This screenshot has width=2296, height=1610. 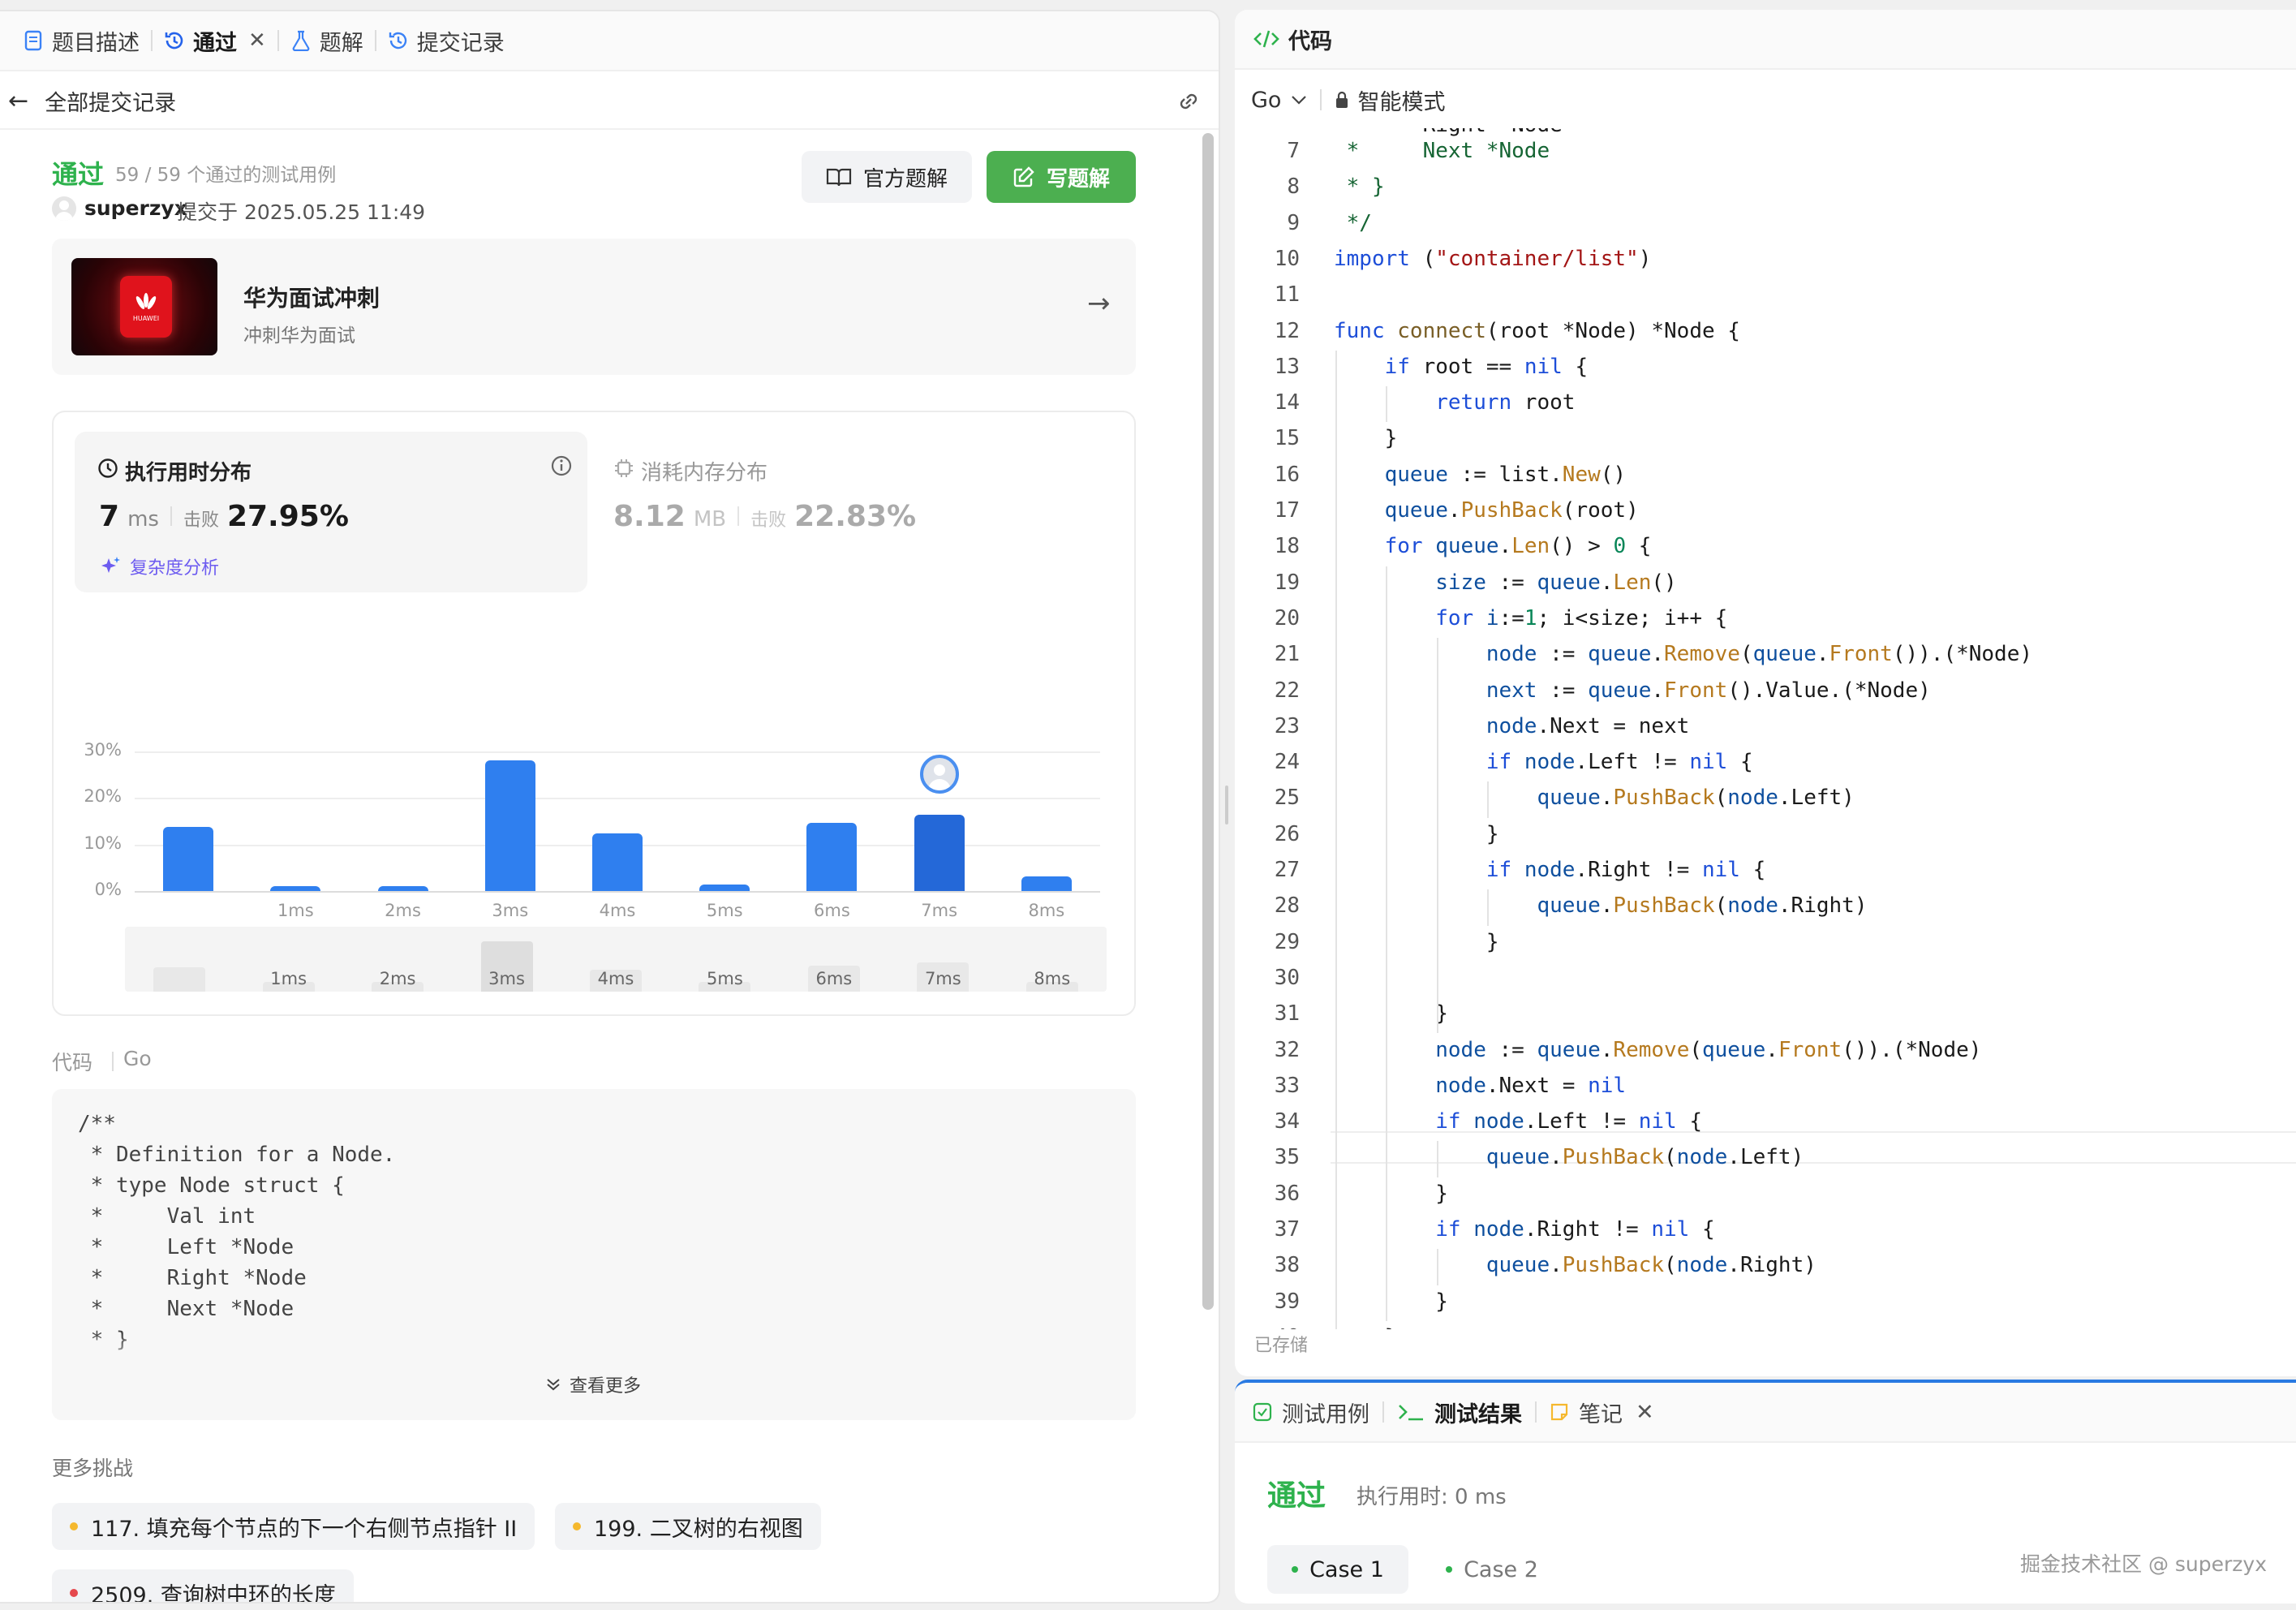 I want to click on line-number: 38, so click(x=1287, y=1265).